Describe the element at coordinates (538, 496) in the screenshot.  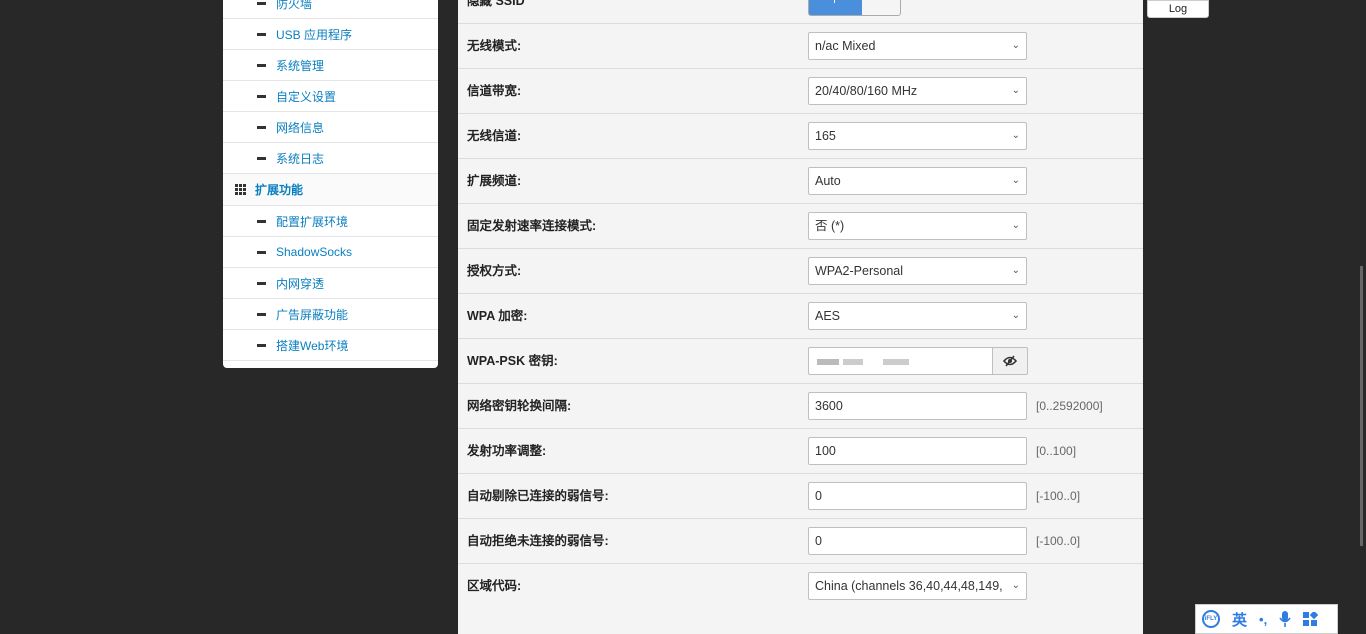
I see `setting-label: 自动剔除已连接的弱信号:` at that location.